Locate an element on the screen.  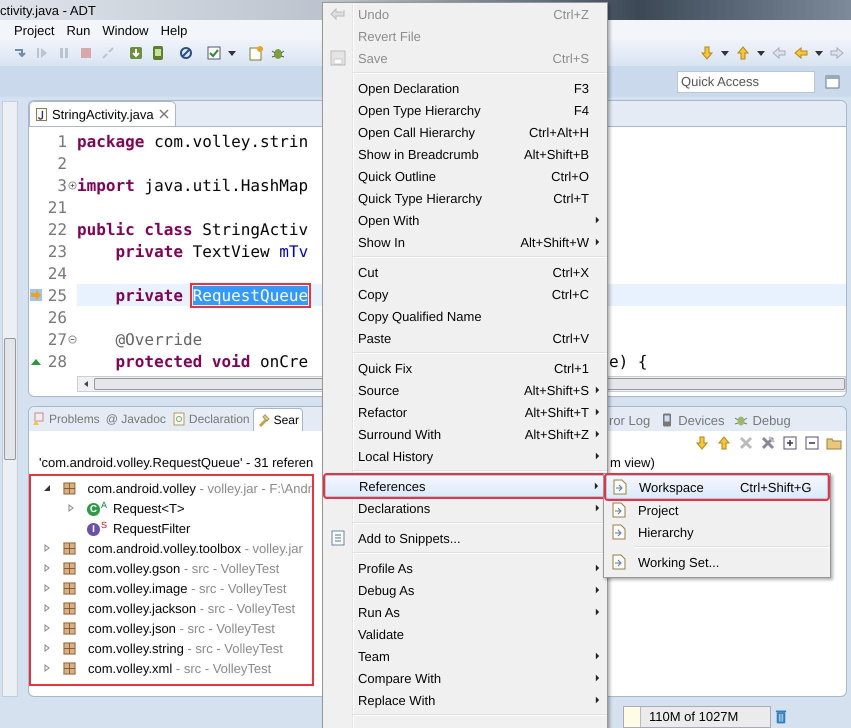
selected-text: RequestQueue is located at coordinates (250, 295).